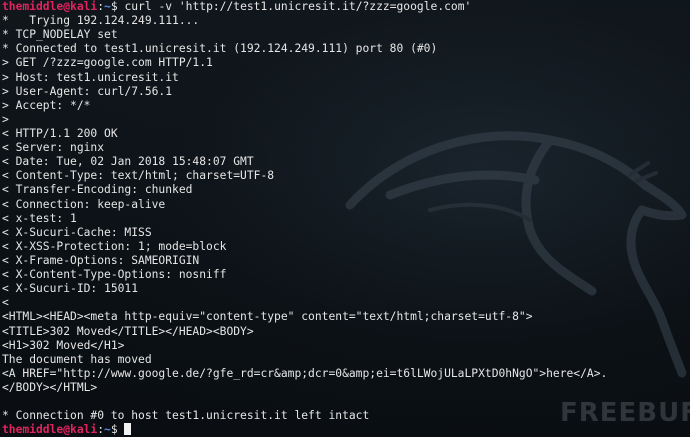 The image size is (690, 437). I want to click on command-input, so click(121, 429).